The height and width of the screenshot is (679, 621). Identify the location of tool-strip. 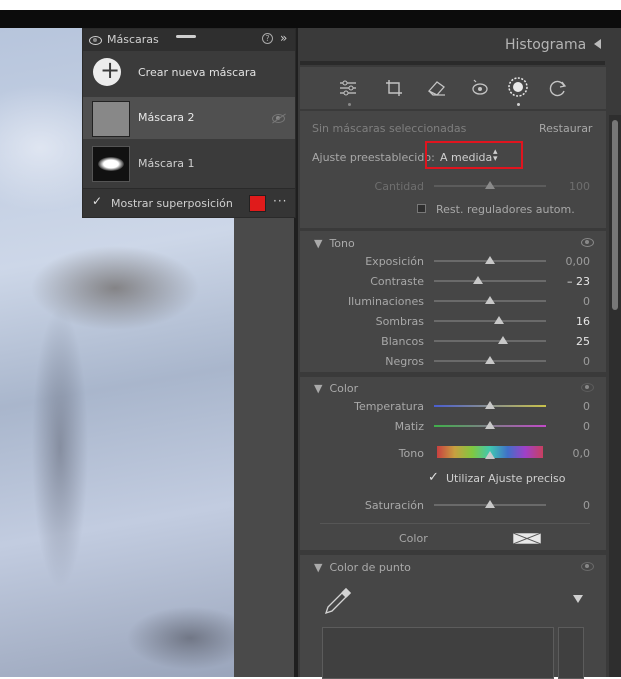
(453, 88).